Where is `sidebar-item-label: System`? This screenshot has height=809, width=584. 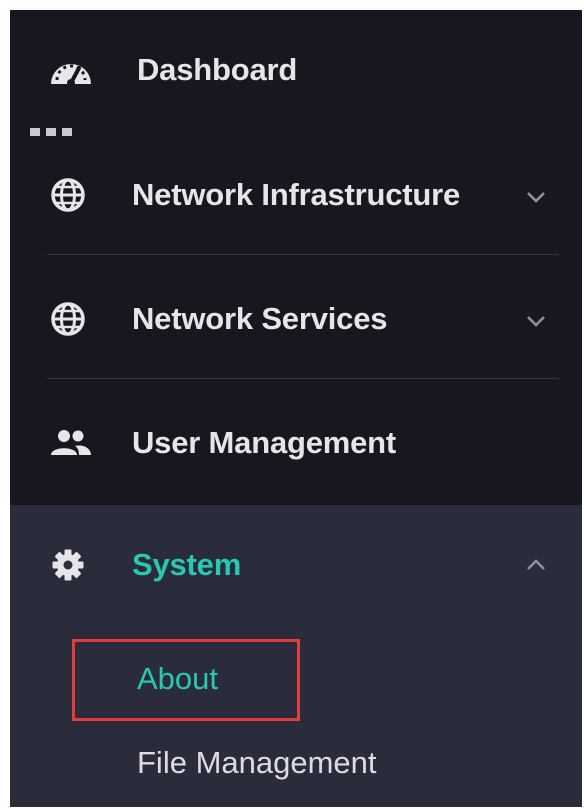
sidebar-item-label: System is located at coordinates (187, 564).